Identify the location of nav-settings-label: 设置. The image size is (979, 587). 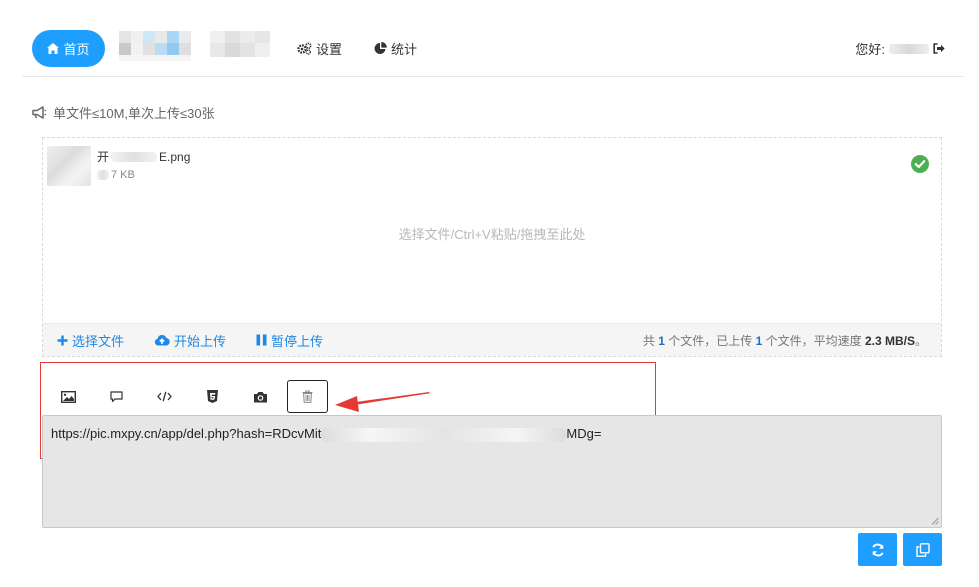
(329, 49).